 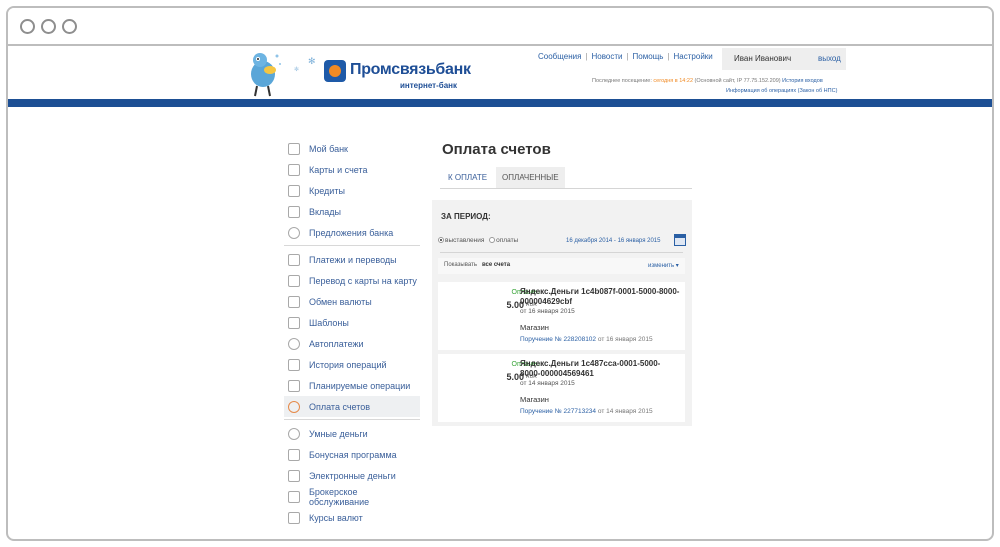 I want to click on sidebar-item-payments: Платежи и переводы, so click(x=352, y=259).